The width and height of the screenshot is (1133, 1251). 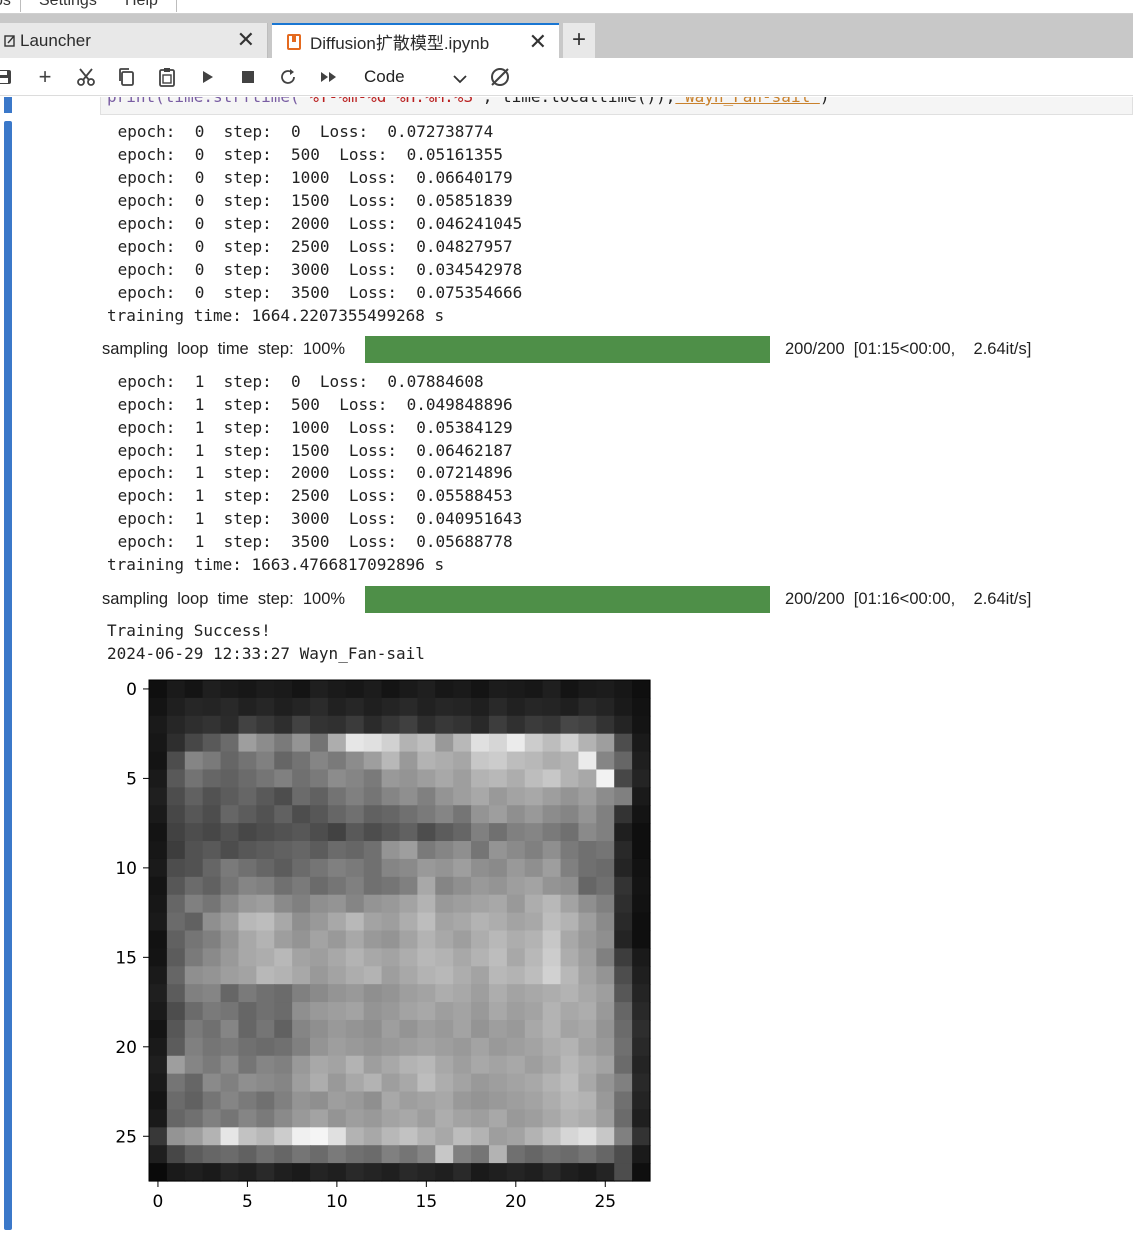 What do you see at coordinates (126, 1048) in the screenshot?
I see `y-tick-label: 20` at bounding box center [126, 1048].